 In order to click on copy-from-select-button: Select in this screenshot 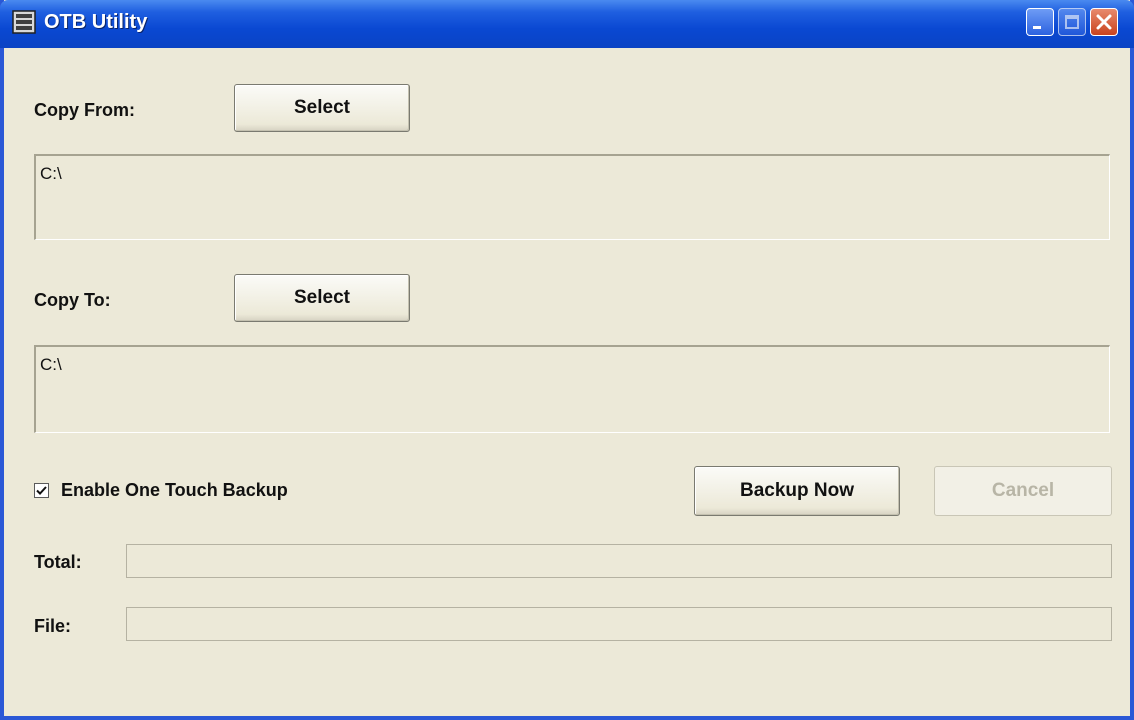, I will do `click(322, 108)`.